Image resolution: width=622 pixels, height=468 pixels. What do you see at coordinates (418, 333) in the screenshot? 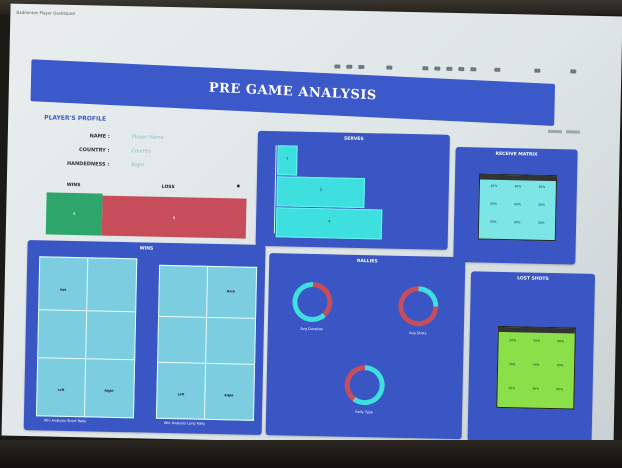
I see `shots-ring-caption: Avg Shots` at bounding box center [418, 333].